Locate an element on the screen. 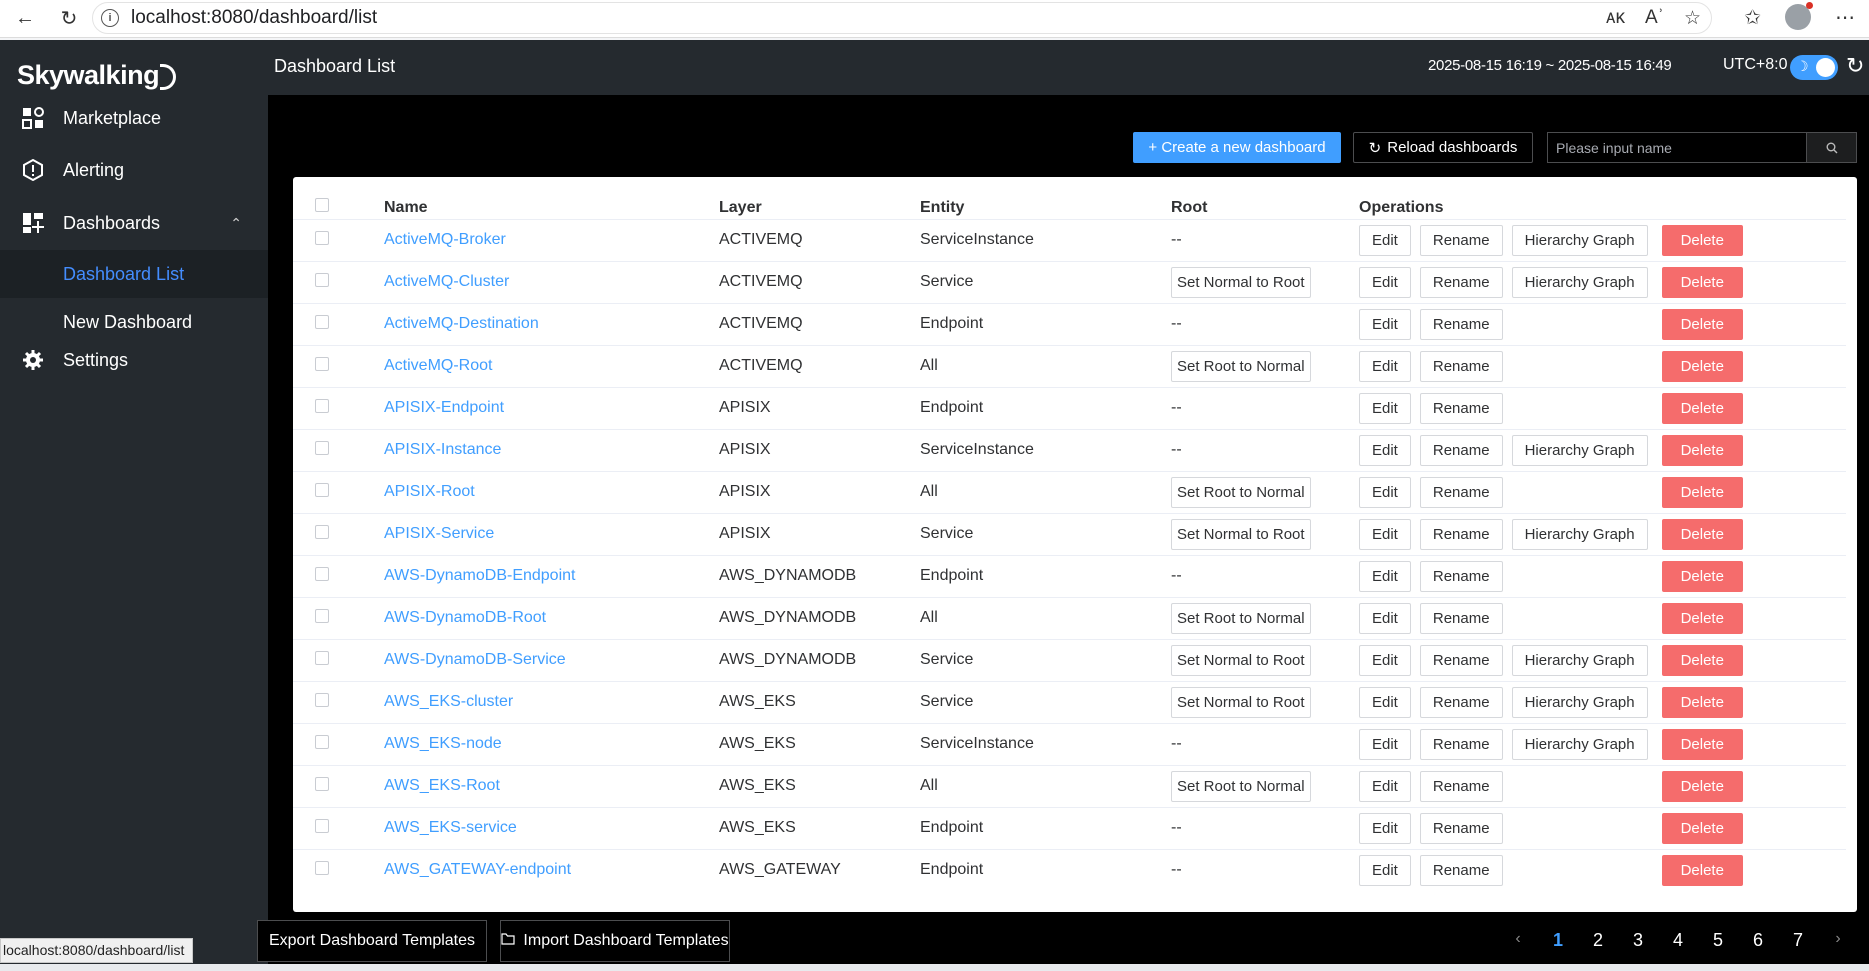  time-range-picker: 2025-08-15 16:19 ~ 2025-08-15 16:49 is located at coordinates (1550, 65).